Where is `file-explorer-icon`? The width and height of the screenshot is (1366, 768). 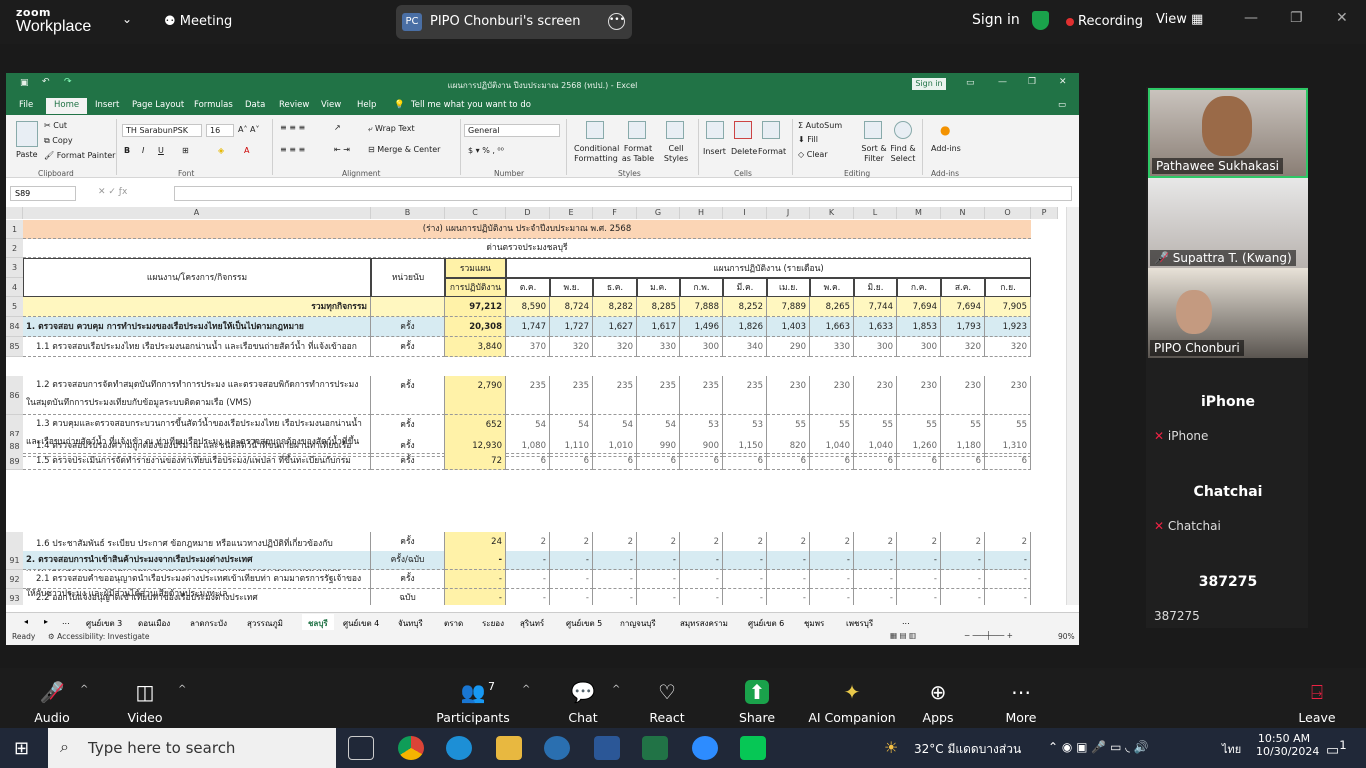 file-explorer-icon is located at coordinates (509, 748).